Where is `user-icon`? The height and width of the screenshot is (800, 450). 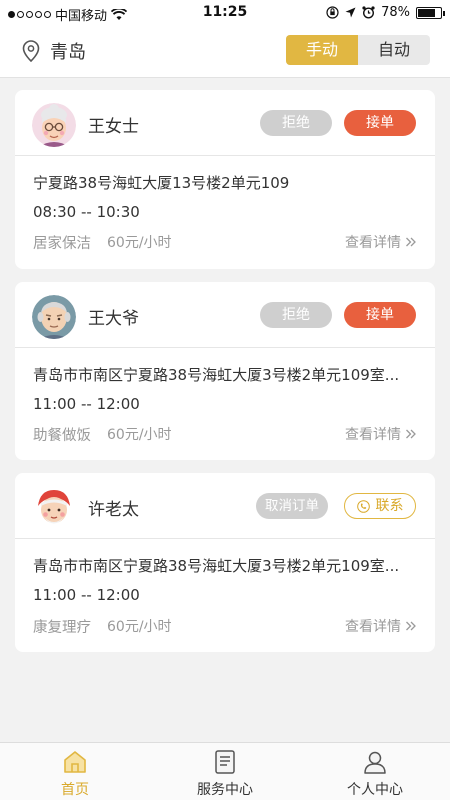
user-icon is located at coordinates (375, 762).